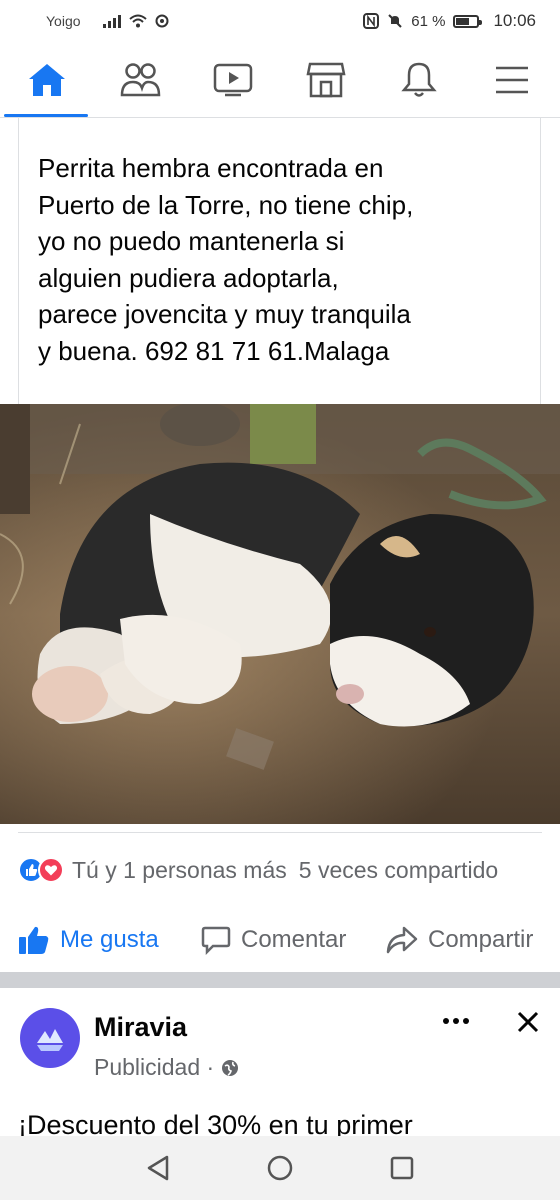 The image size is (560, 1200). Describe the element at coordinates (280, 832) in the screenshot. I see `post-image-bottom-border` at that location.